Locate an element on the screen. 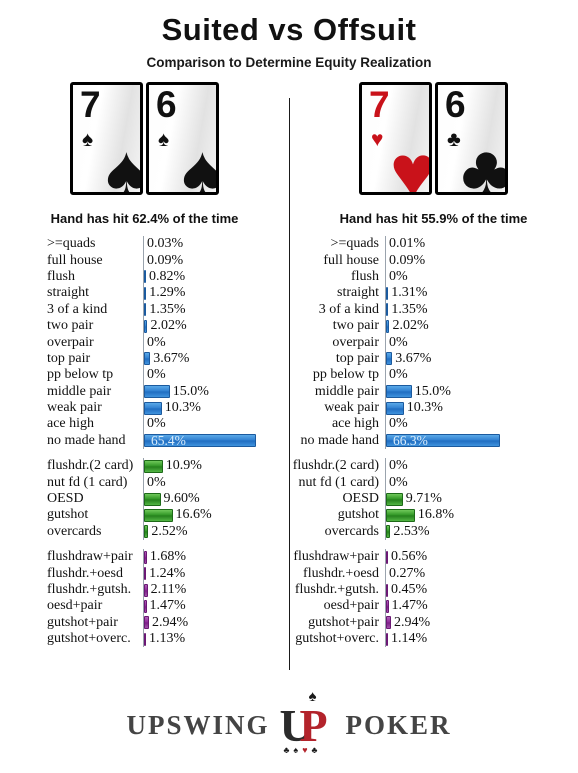 This screenshot has width=578, height=773. stat-value: 2.11% is located at coordinates (168, 589).